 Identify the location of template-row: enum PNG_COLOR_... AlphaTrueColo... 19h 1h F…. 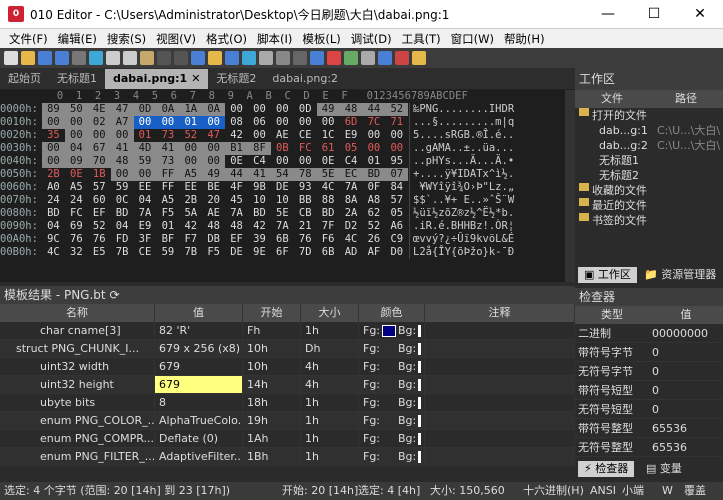
(287, 421).